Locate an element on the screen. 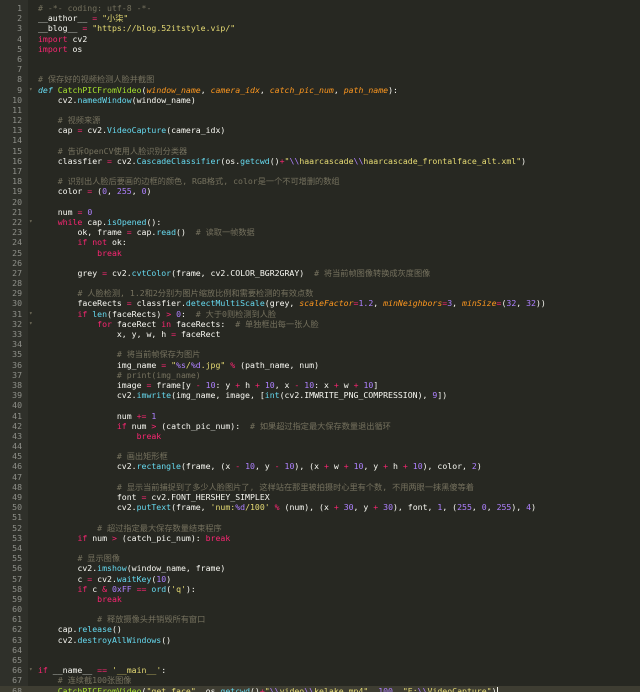 The width and height of the screenshot is (640, 692). code-line: 20 is located at coordinates (320, 202).